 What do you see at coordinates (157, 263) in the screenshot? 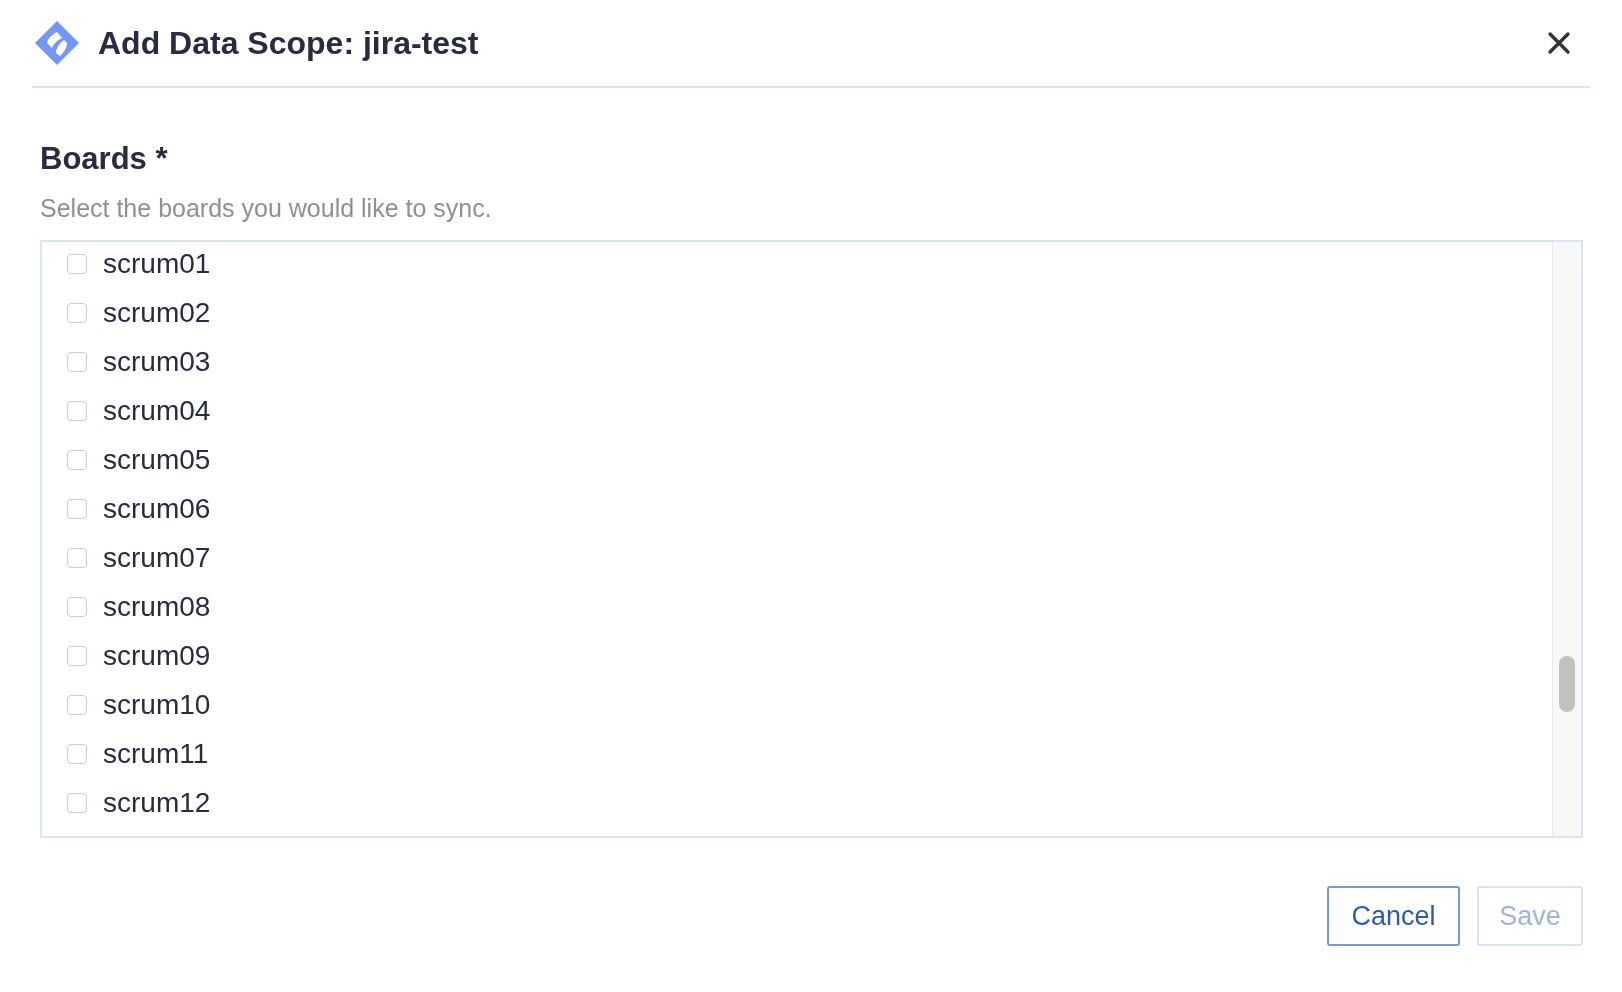
I see `board-name: scrum01` at bounding box center [157, 263].